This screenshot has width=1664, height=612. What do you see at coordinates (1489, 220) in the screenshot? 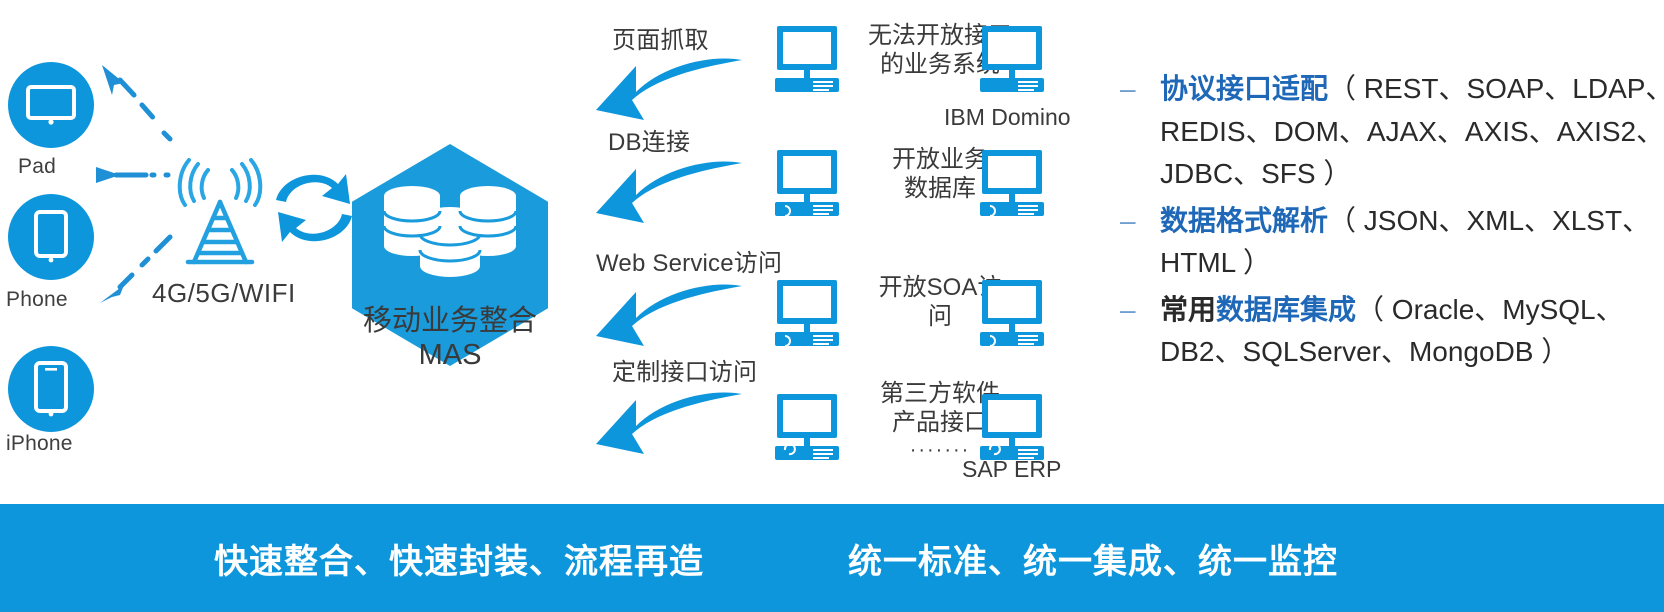
I see `capability-line-1-0: （ JSON、XML、XLST、` at bounding box center [1489, 220].